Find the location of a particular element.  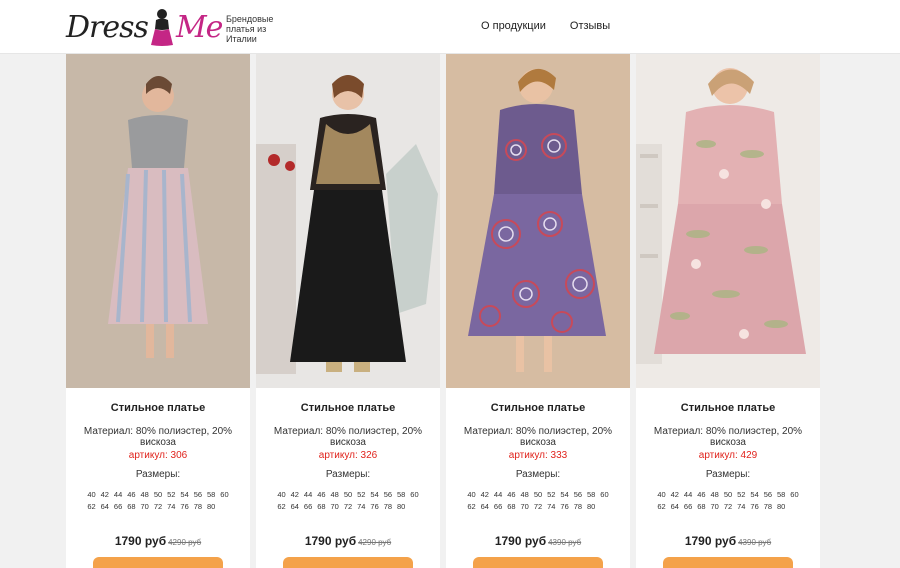

nav-link-products: О продукции is located at coordinates (513, 26).